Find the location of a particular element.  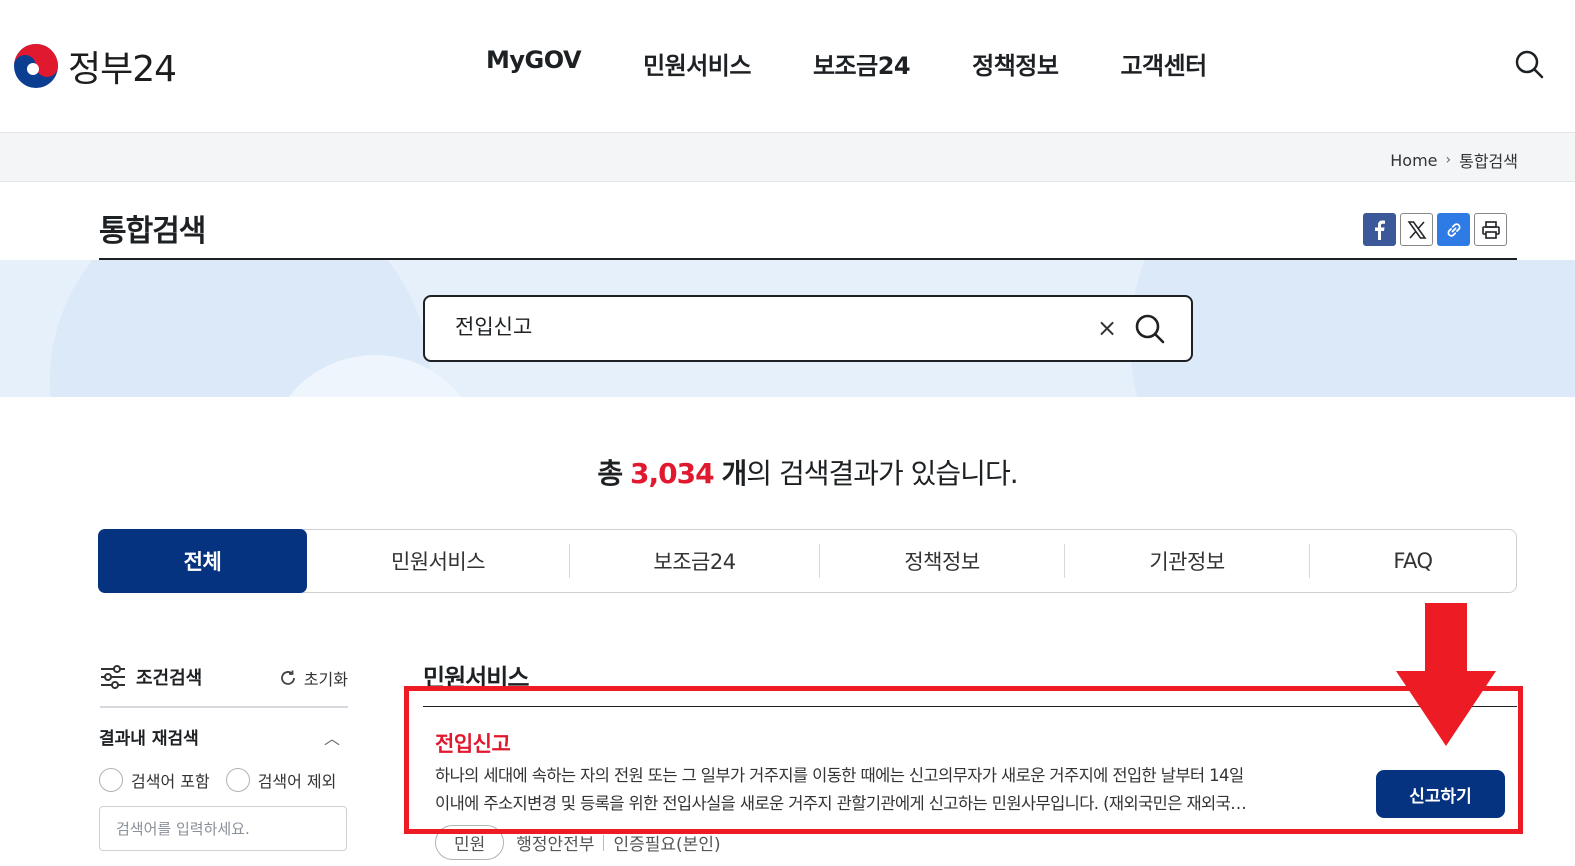

main-navigation: MyGOV 민원서비스 보조금24 정책정보 고객센터 is located at coordinates (877, 63).